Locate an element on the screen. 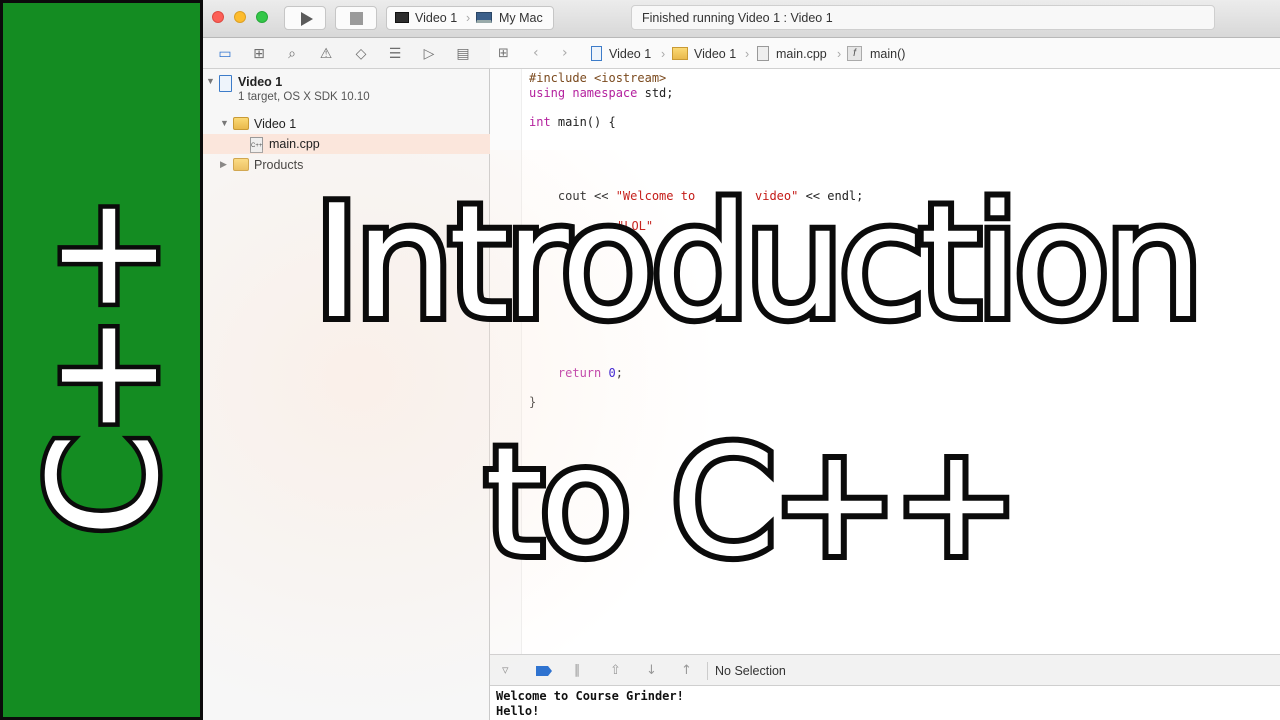  activity-viewer: Finished running Video 1 : Video 1 is located at coordinates (923, 17).